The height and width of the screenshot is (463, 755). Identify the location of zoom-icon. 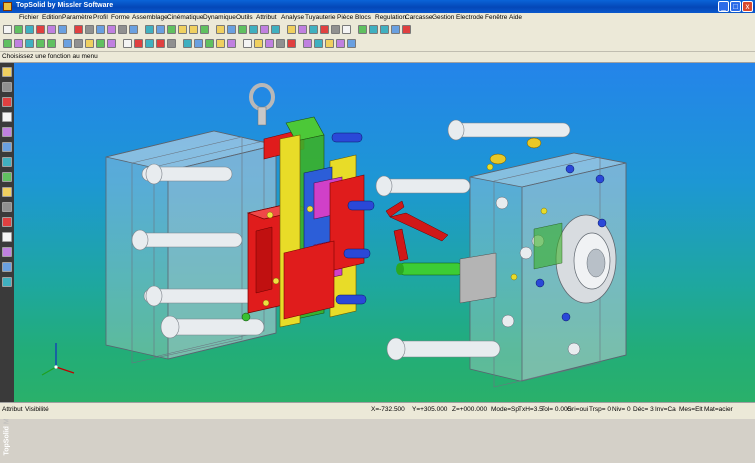
(231, 29).